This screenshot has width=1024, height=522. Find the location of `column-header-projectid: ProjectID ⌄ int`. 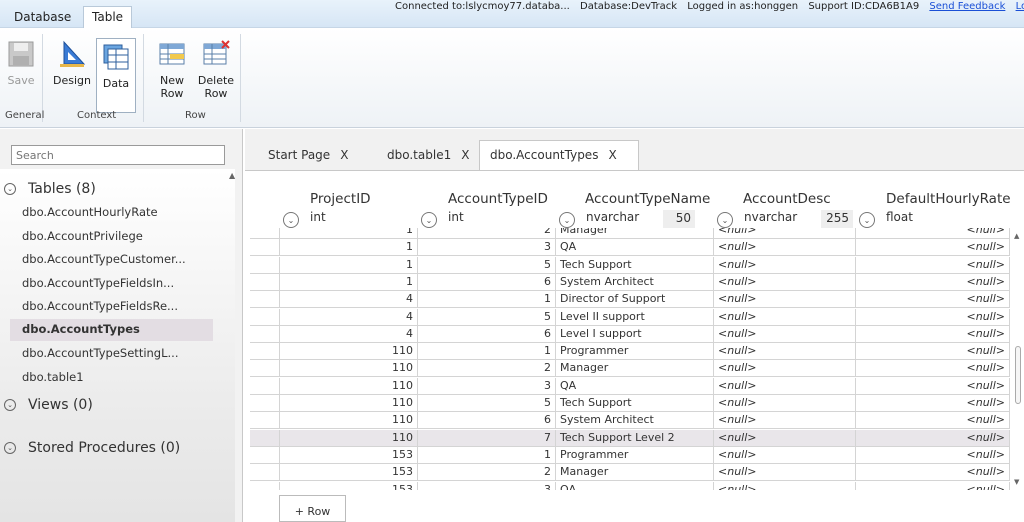

column-header-projectid: ProjectID ⌄ int is located at coordinates (349, 211).